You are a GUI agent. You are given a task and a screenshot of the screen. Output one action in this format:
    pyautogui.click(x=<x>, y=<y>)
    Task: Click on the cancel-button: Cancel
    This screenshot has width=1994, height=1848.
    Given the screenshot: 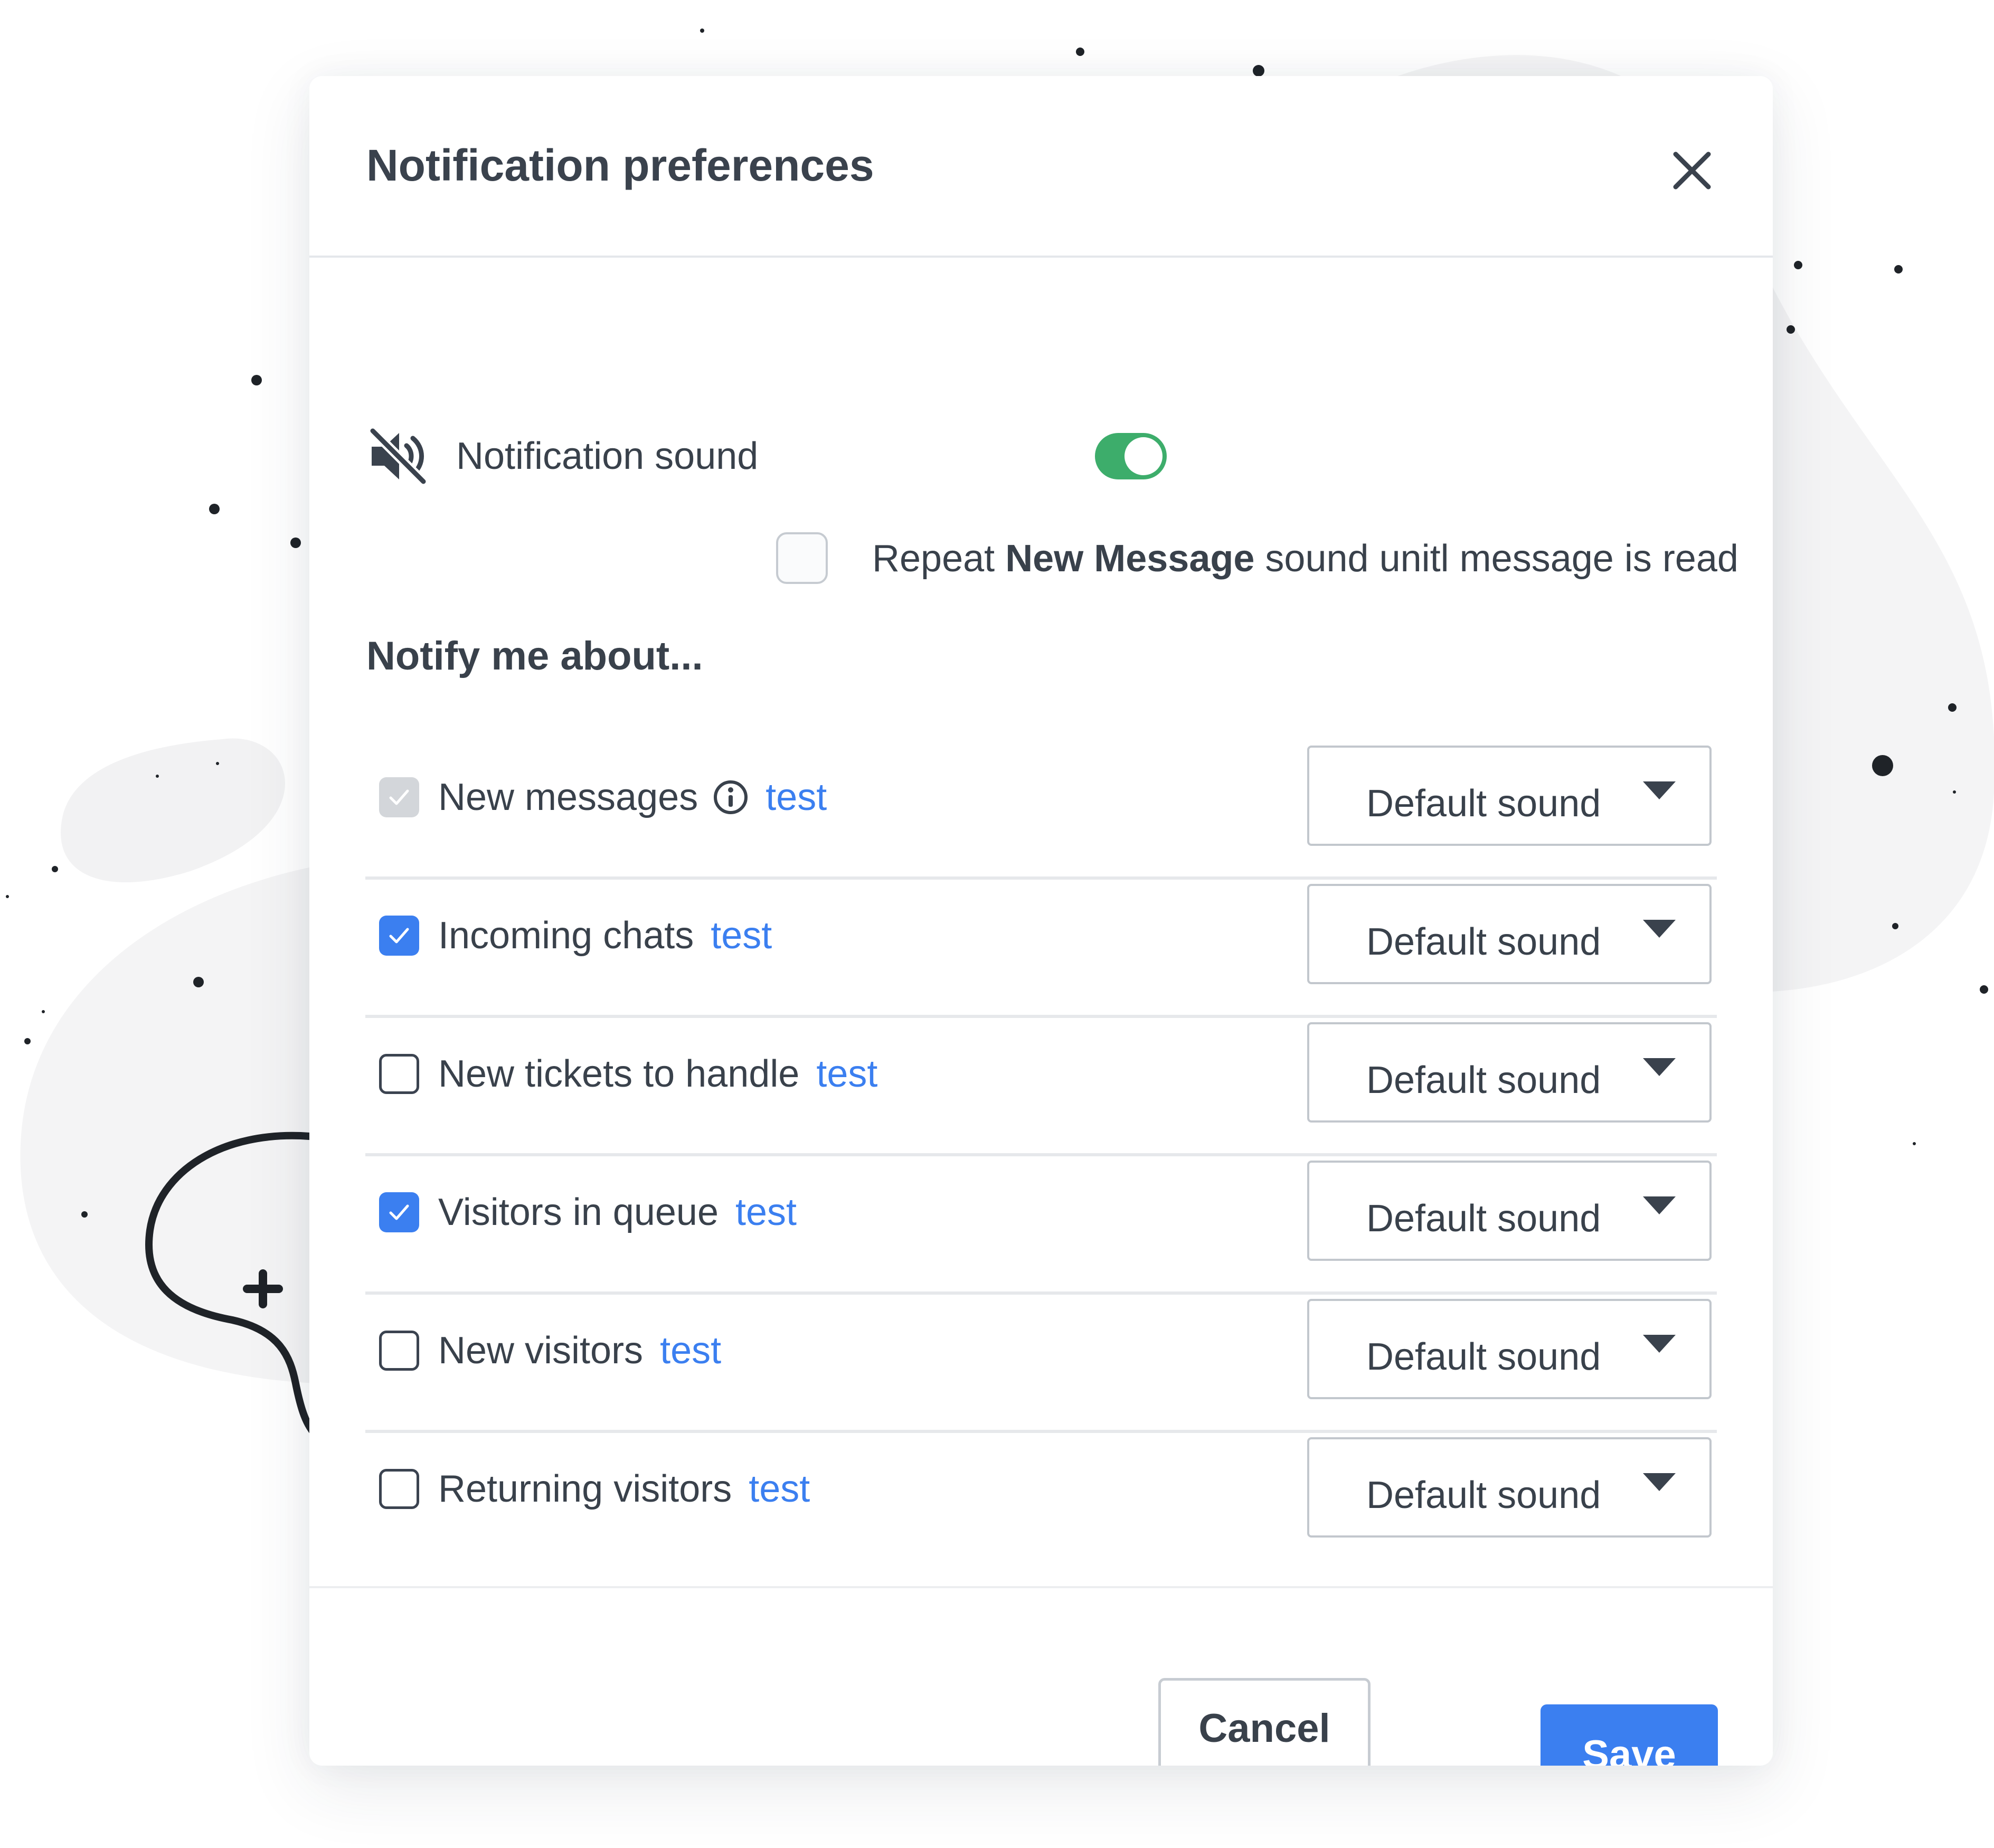 What is the action you would take?
    pyautogui.click(x=1264, y=1722)
    